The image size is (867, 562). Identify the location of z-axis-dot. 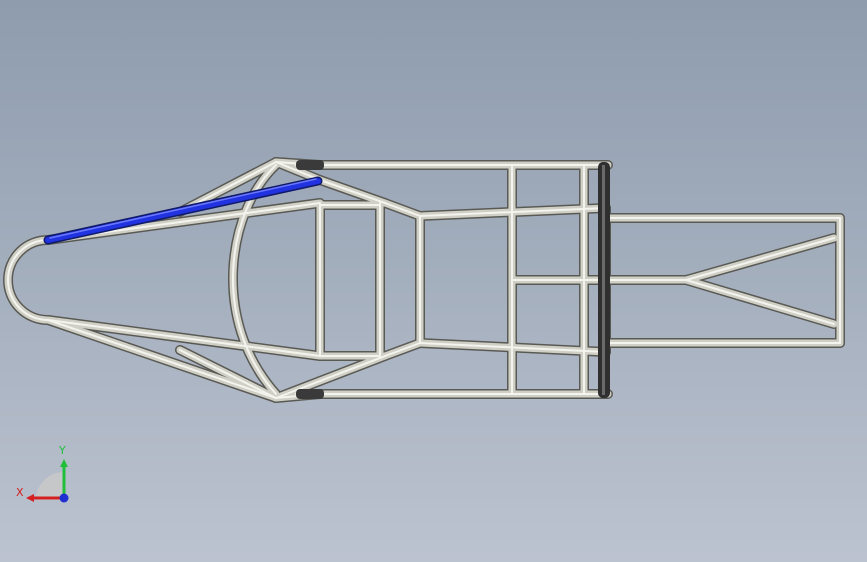
(64, 498).